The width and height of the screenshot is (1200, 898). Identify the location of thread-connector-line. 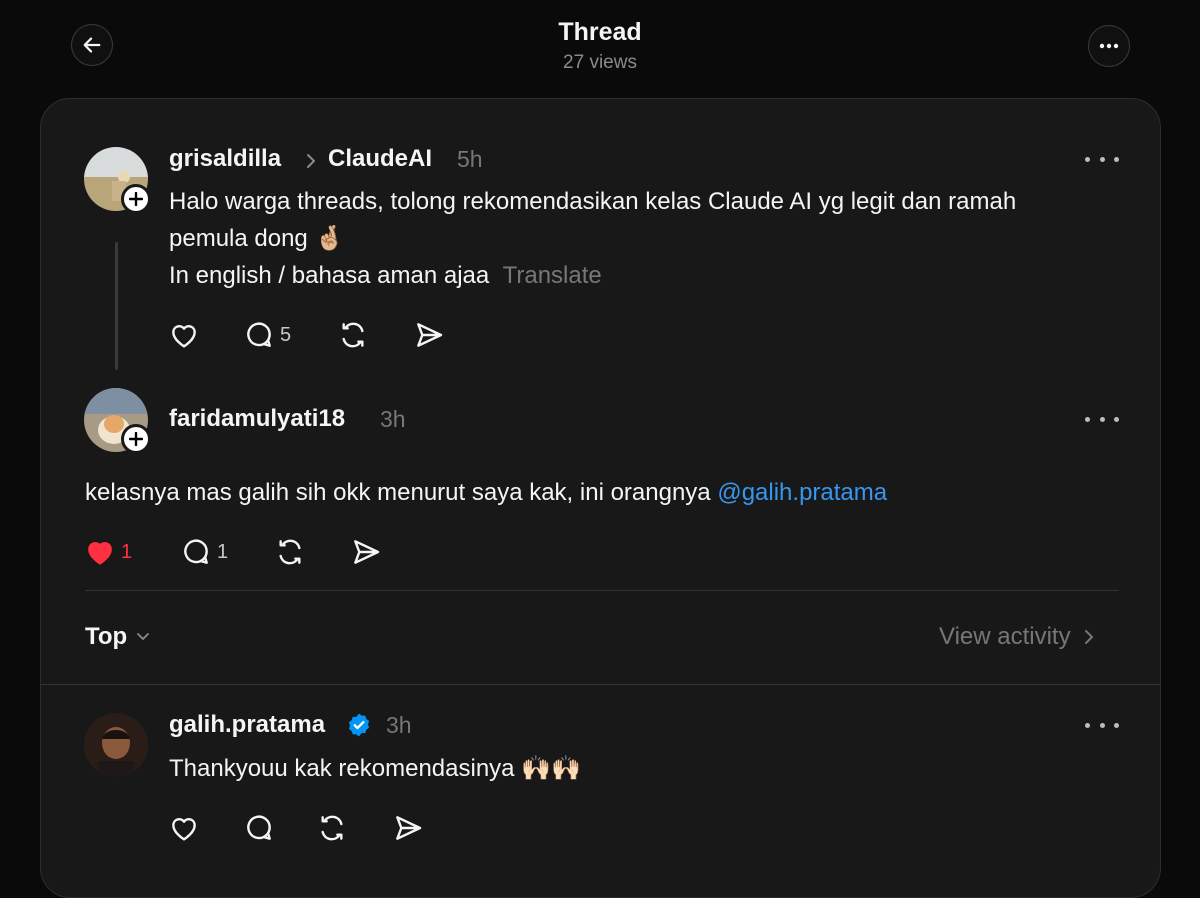
(116, 306).